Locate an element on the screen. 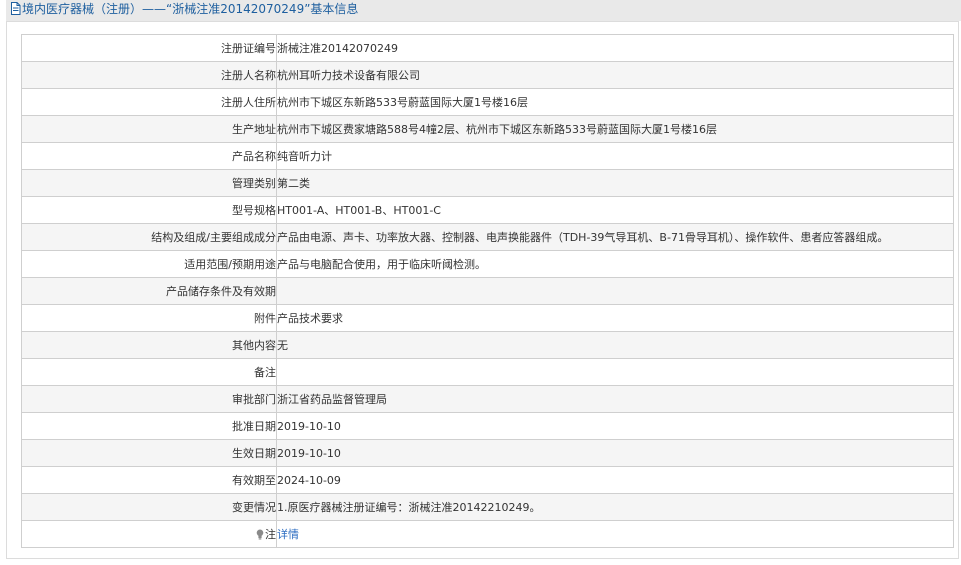 This screenshot has width=961, height=565. page-title: 境内医疗器械（注册）——“浙械注准20142070249”基本信息 is located at coordinates (184, 9).